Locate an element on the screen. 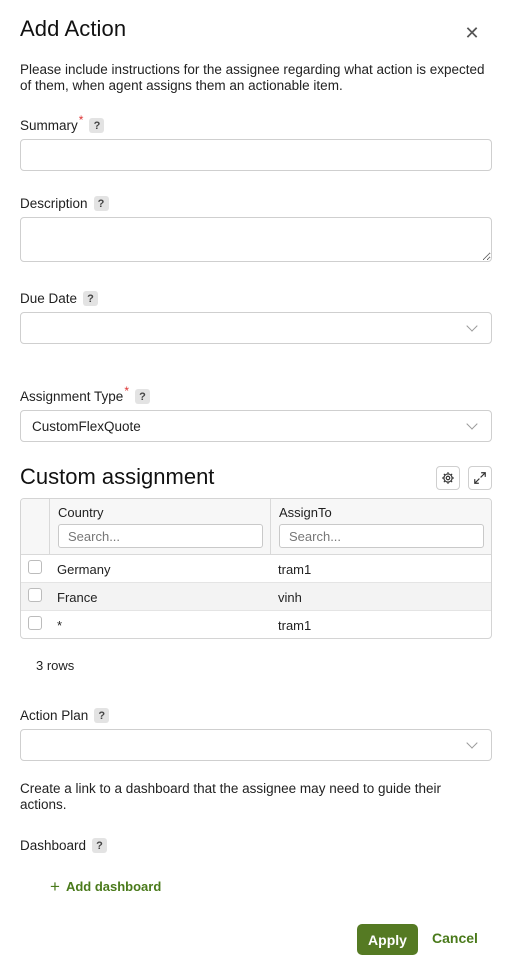 This screenshot has width=512, height=968. summary-label: Summary * ? is located at coordinates (62, 123).